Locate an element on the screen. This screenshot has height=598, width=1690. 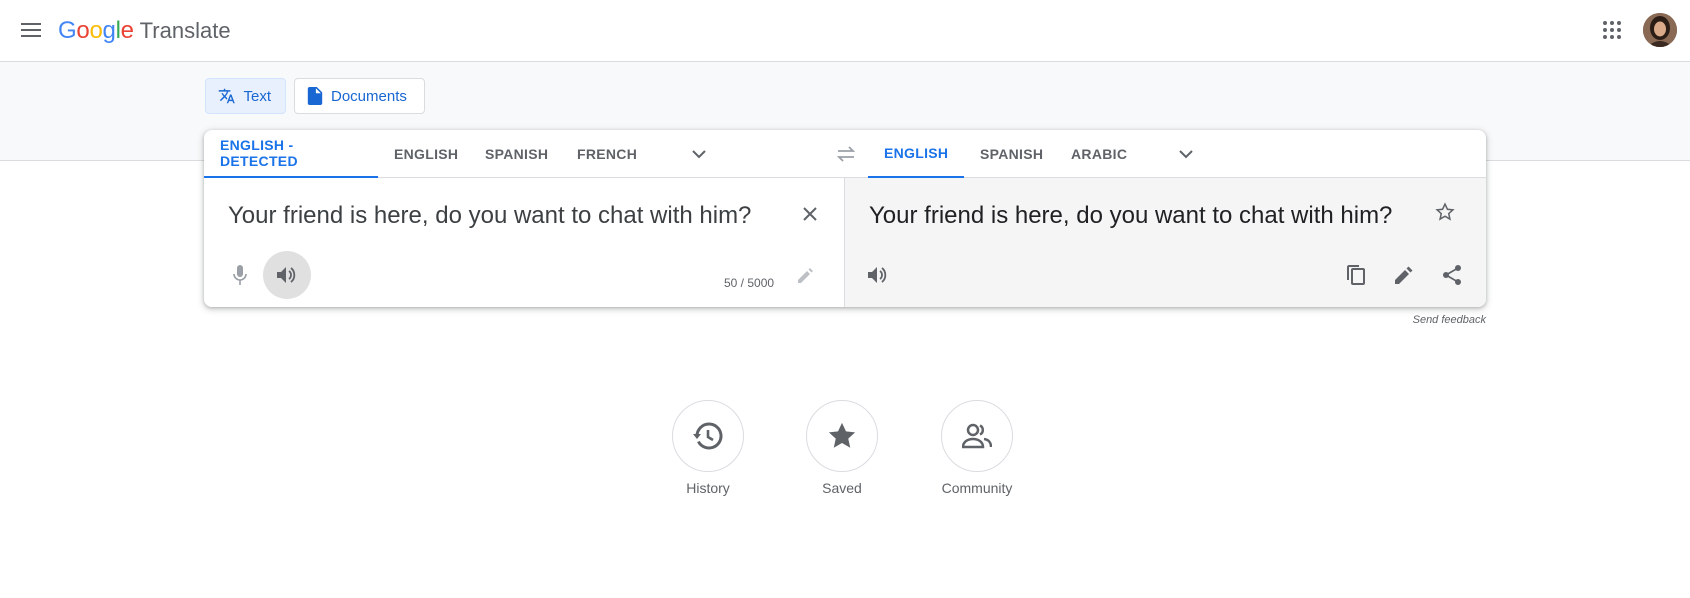
listen-source-button is located at coordinates (287, 275).